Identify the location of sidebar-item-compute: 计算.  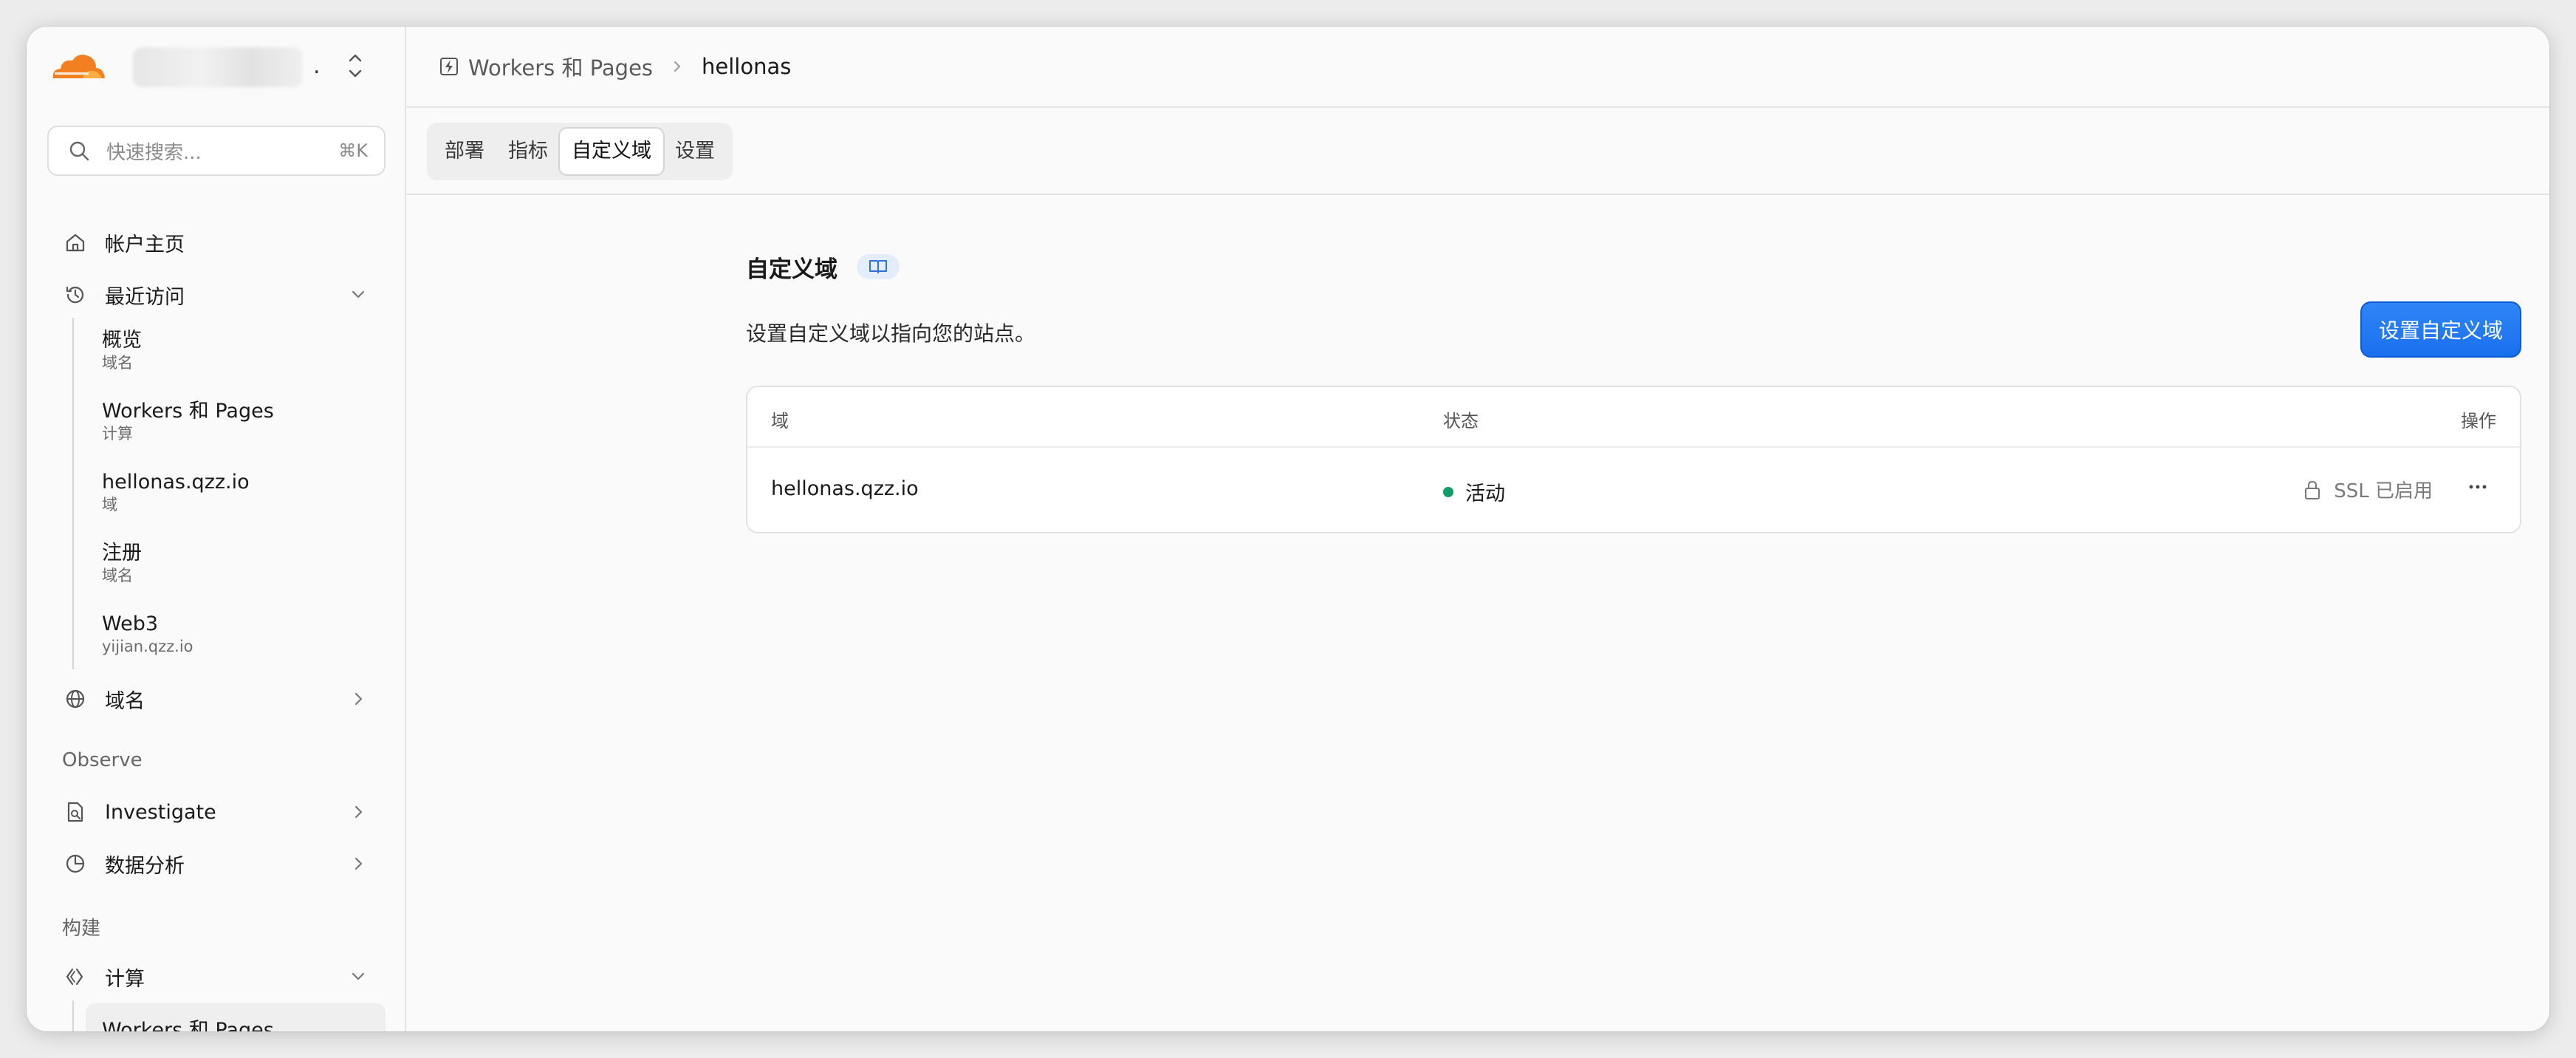
(216, 977).